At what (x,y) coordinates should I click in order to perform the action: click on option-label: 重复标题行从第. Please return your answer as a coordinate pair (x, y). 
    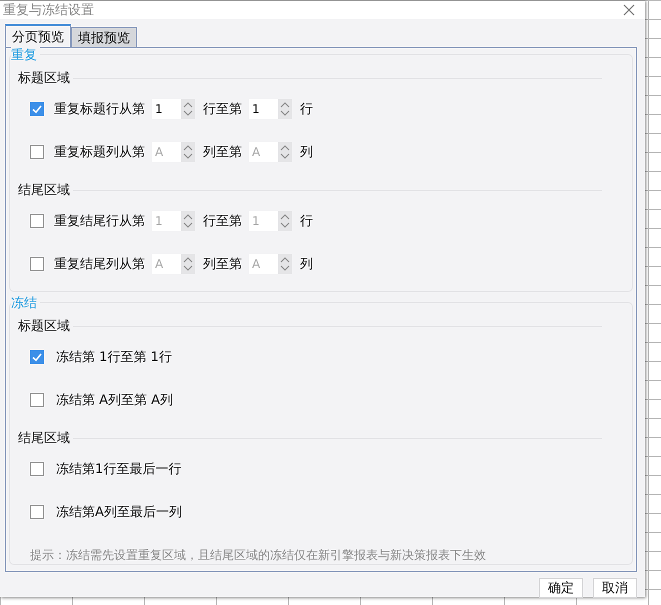
    Looking at the image, I should click on (99, 109).